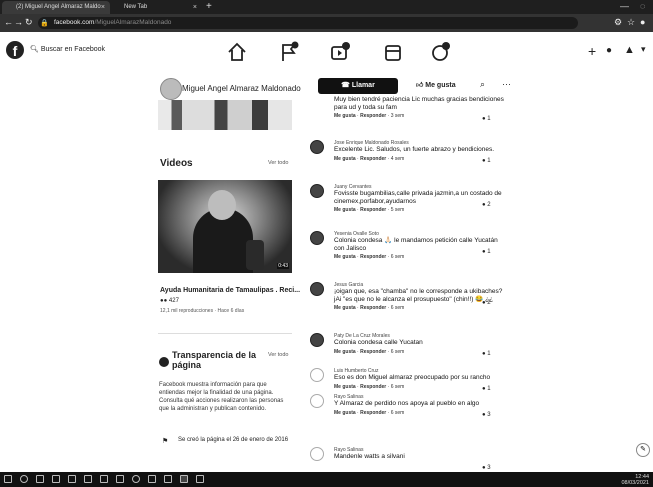 This screenshot has height=487, width=653. I want to click on transparency-see-all-link: Ver todo, so click(278, 355).